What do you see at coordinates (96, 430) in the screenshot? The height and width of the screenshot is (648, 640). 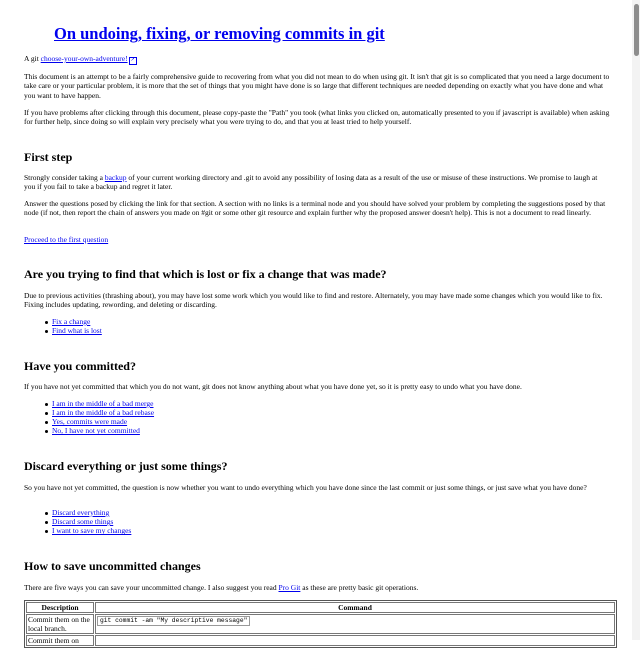 I see `not-yet-committed-link: No, I have not yet committed` at bounding box center [96, 430].